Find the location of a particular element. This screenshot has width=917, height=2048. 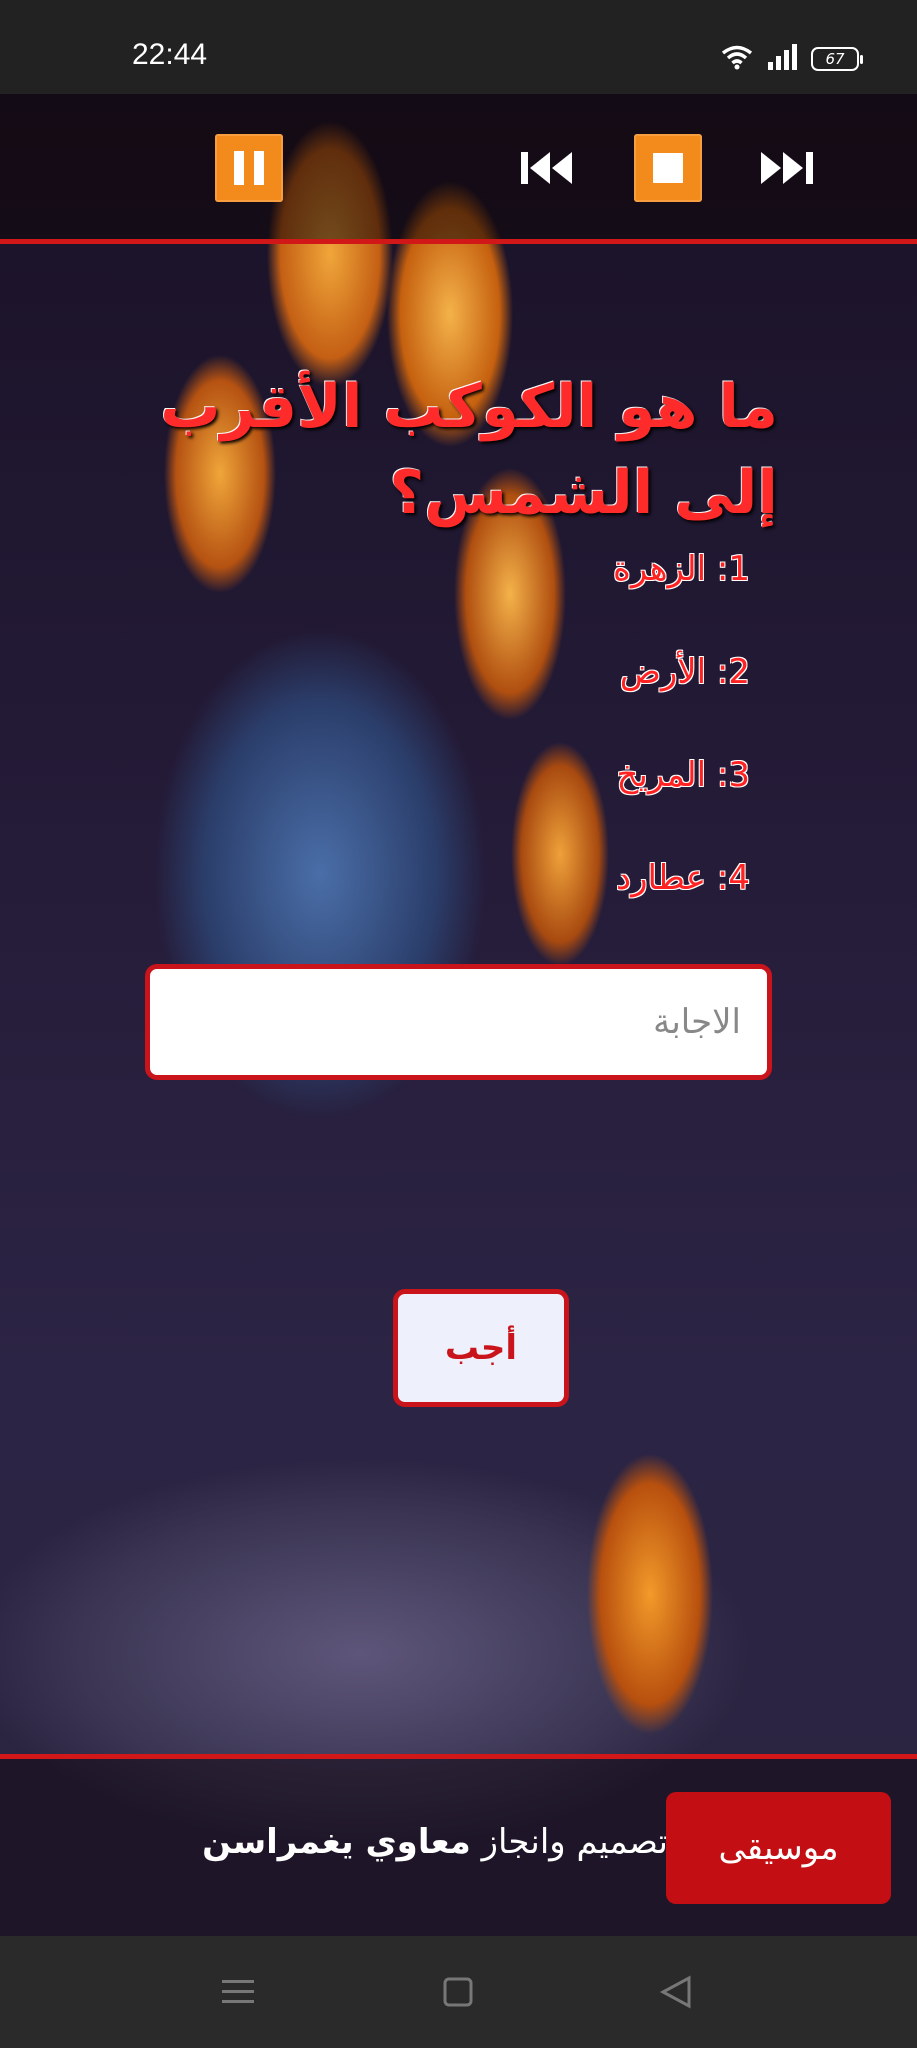

music-button: موسيقى is located at coordinates (778, 1848).